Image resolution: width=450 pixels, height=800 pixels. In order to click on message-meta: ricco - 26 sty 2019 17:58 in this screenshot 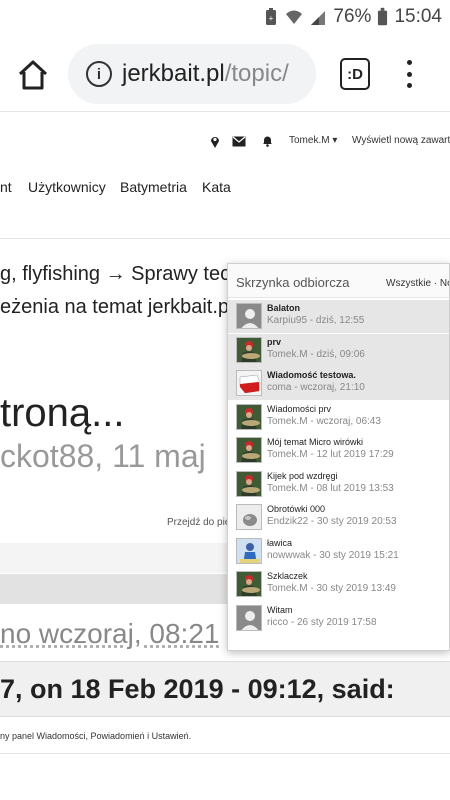, I will do `click(322, 622)`.